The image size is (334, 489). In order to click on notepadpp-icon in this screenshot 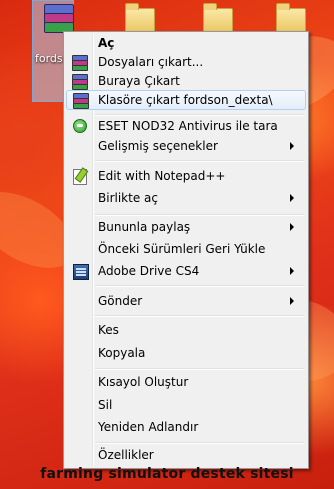, I will do `click(80, 176)`.